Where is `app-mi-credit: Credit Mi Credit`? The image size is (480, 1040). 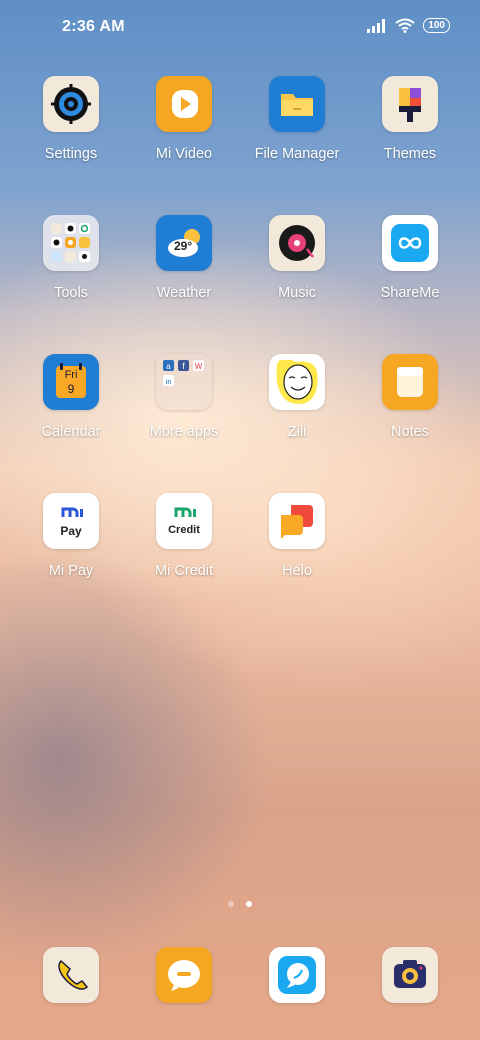
app-mi-credit: Credit Mi Credit is located at coordinates (184, 536).